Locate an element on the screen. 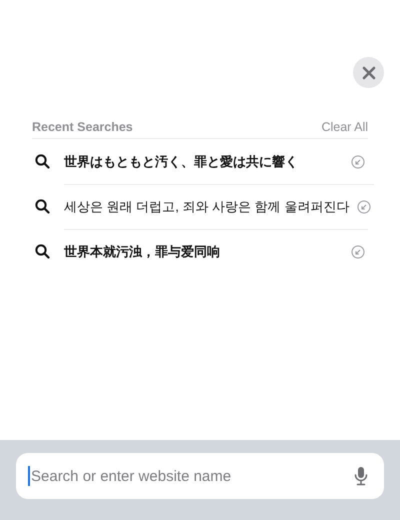  address-bar: Search or enter website name is located at coordinates (200, 476).